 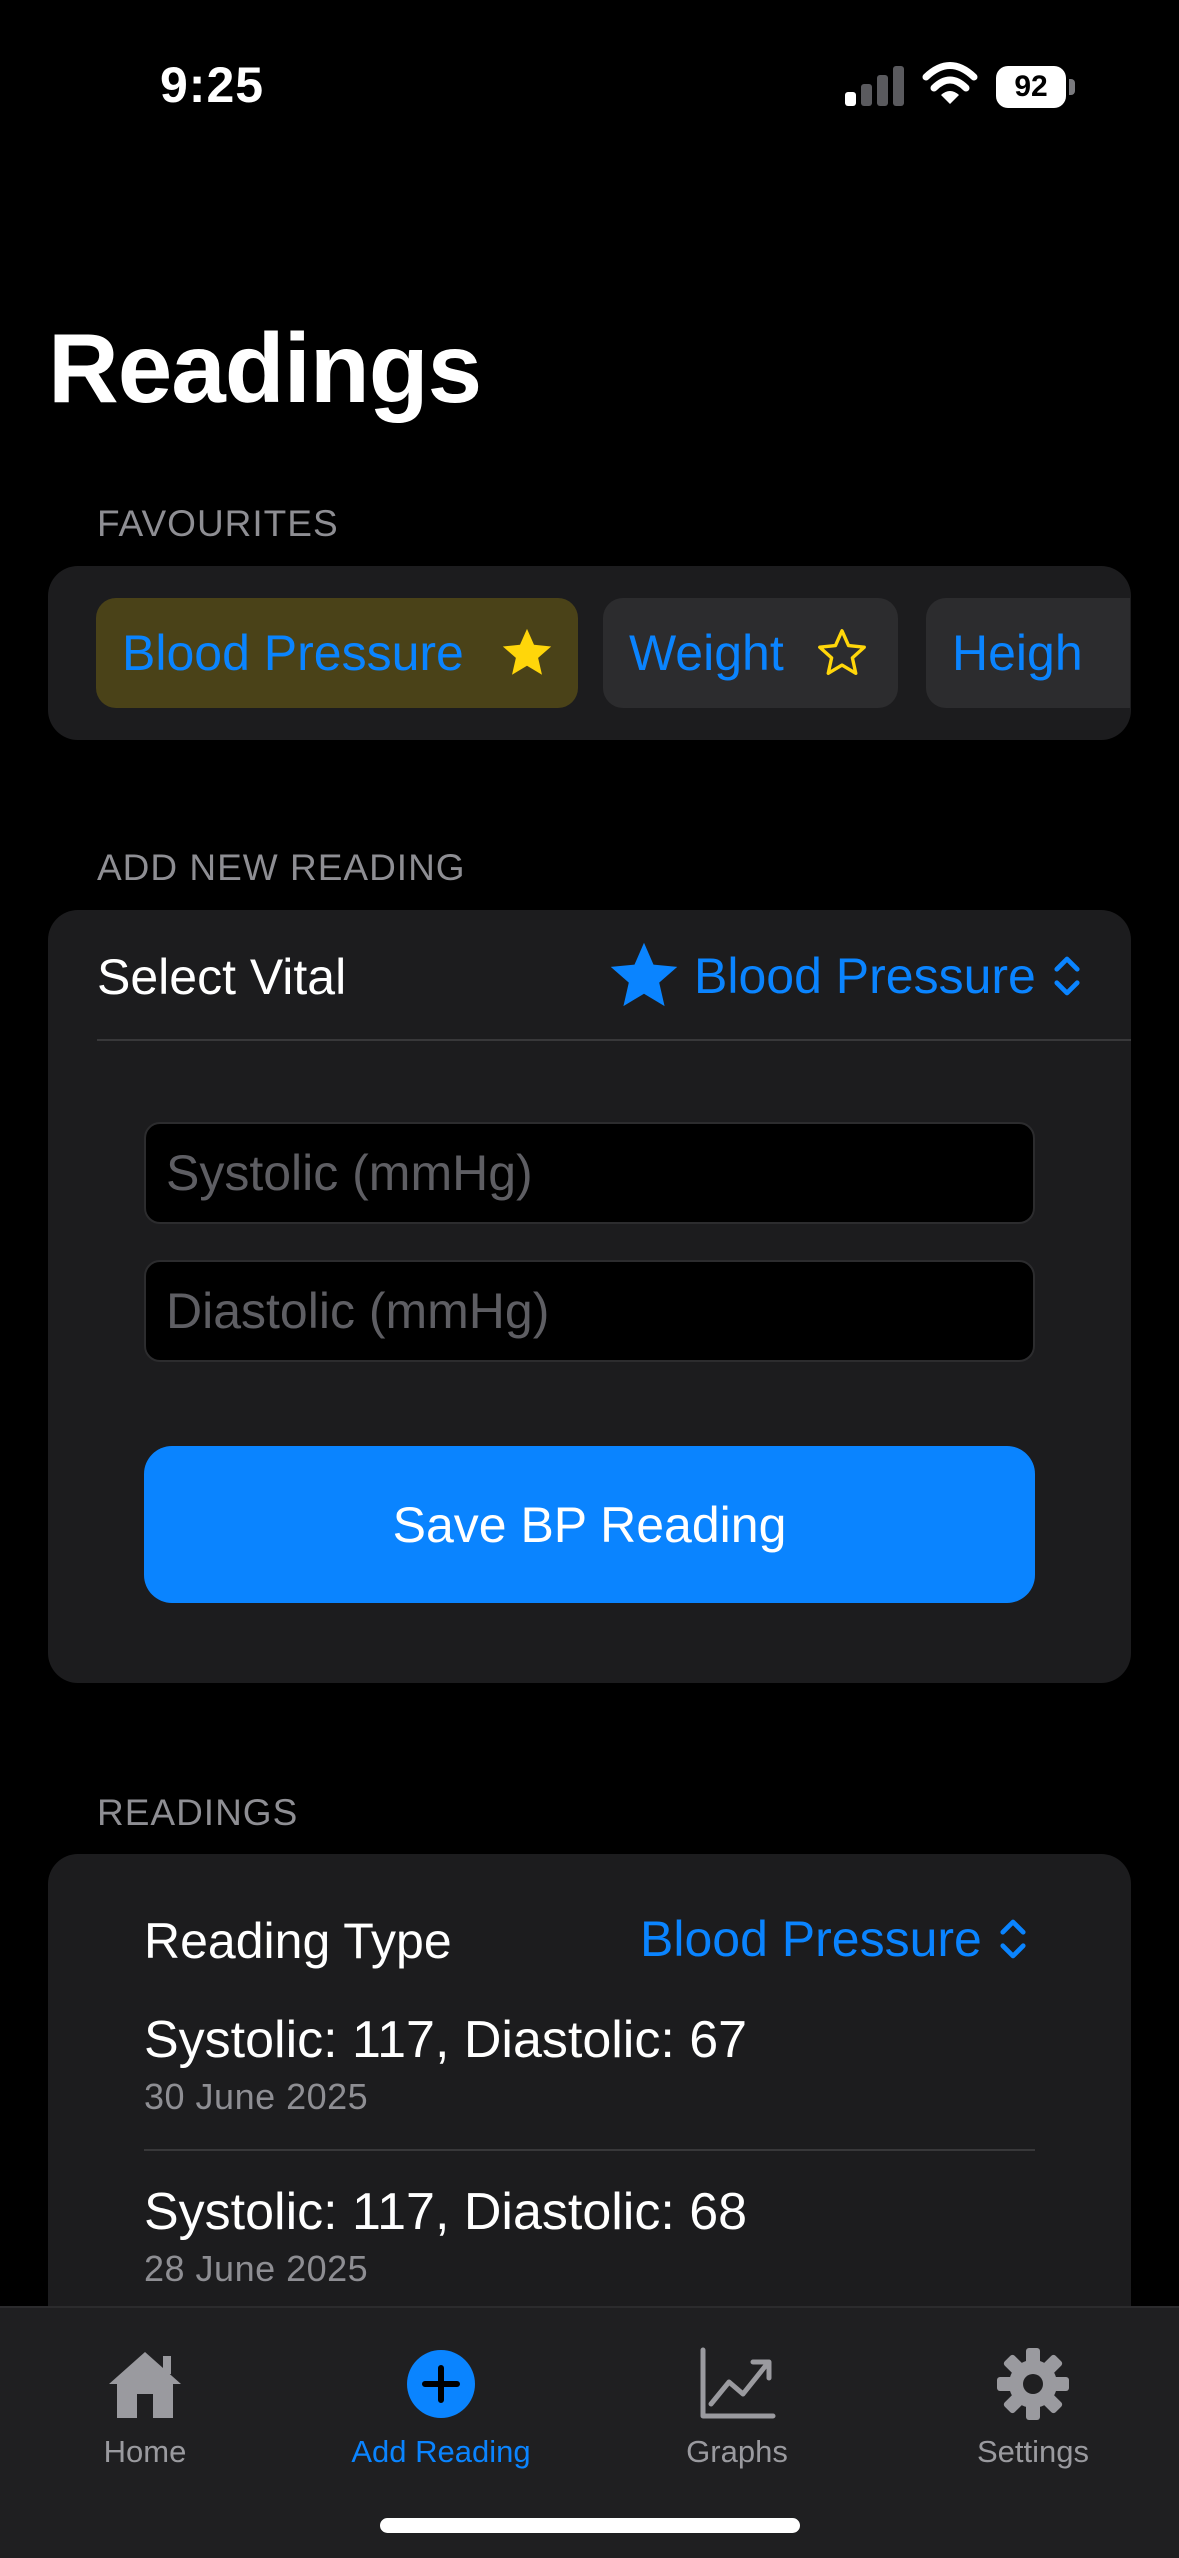 I want to click on reading-date: 30 June 2025, so click(x=256, y=2096).